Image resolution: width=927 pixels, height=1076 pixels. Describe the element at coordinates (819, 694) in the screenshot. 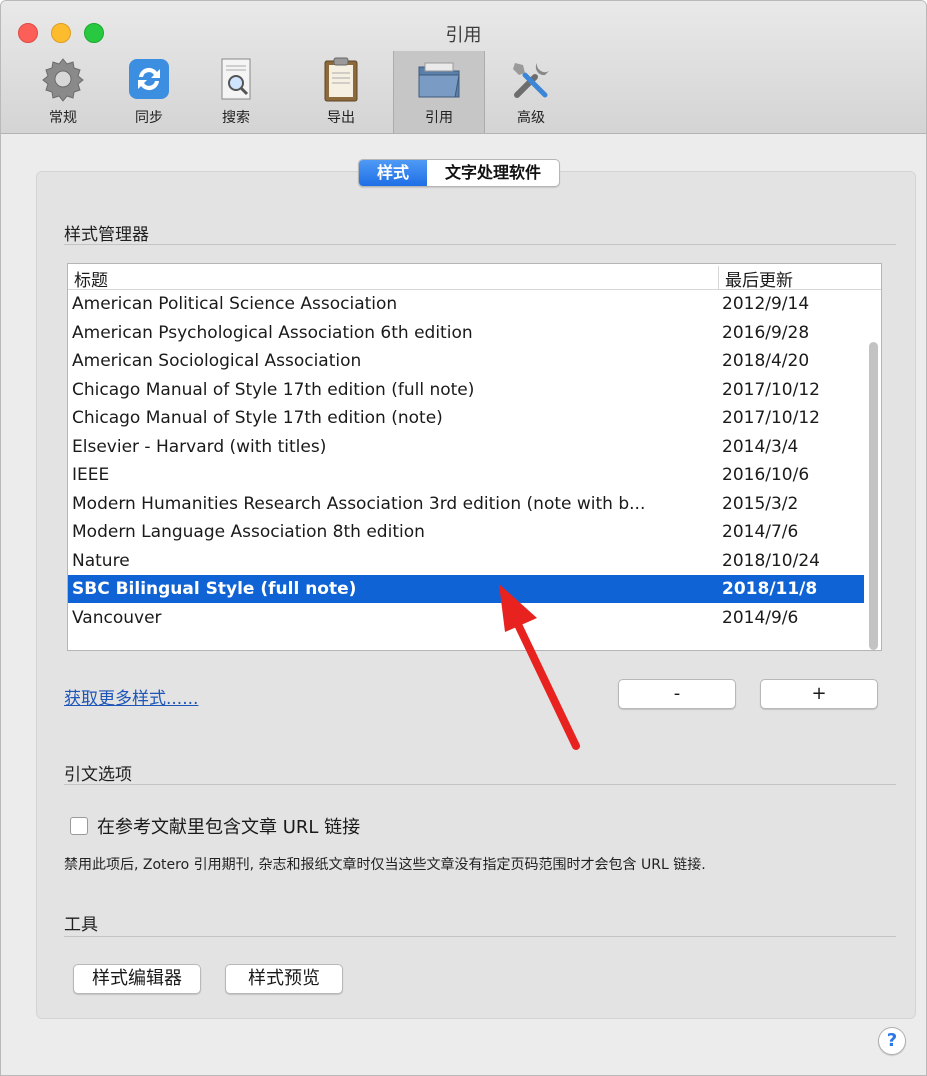

I see `add-style-button: +` at that location.